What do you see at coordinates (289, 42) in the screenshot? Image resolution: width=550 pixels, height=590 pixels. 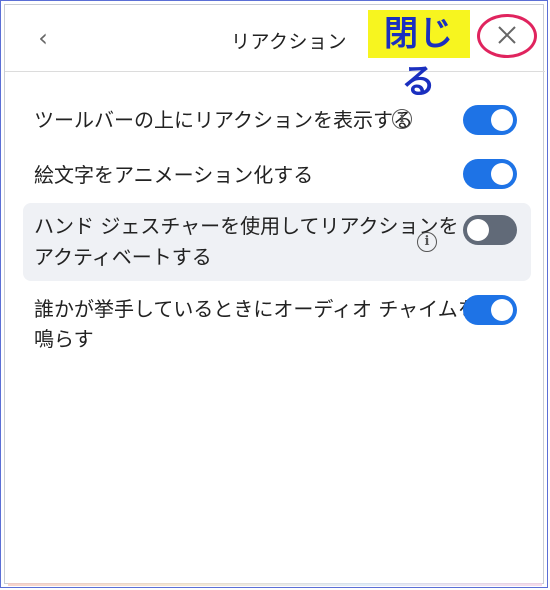 I see `page-title: リアクション` at bounding box center [289, 42].